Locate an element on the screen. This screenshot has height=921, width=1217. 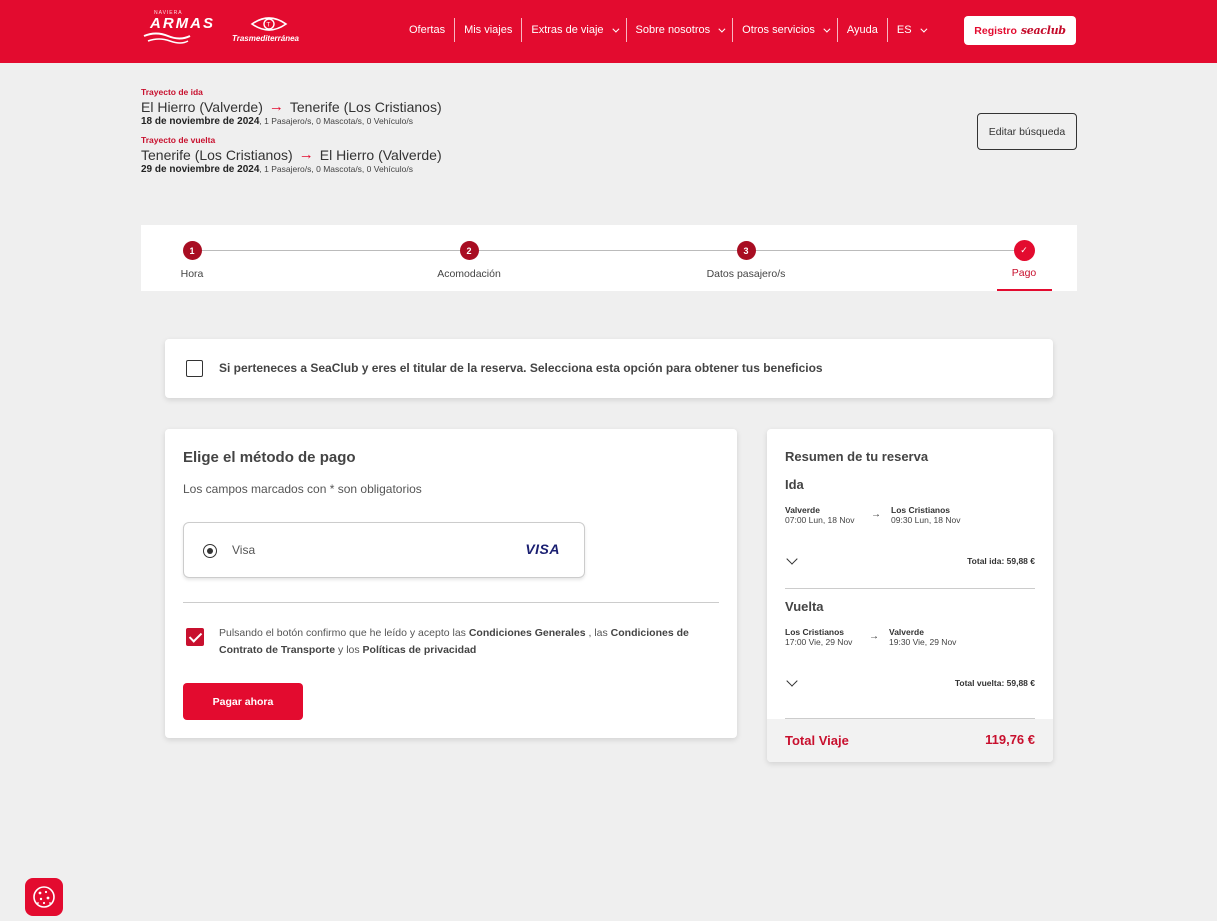
privacy-policy-link: Políticas de privacidad is located at coordinates (420, 650).